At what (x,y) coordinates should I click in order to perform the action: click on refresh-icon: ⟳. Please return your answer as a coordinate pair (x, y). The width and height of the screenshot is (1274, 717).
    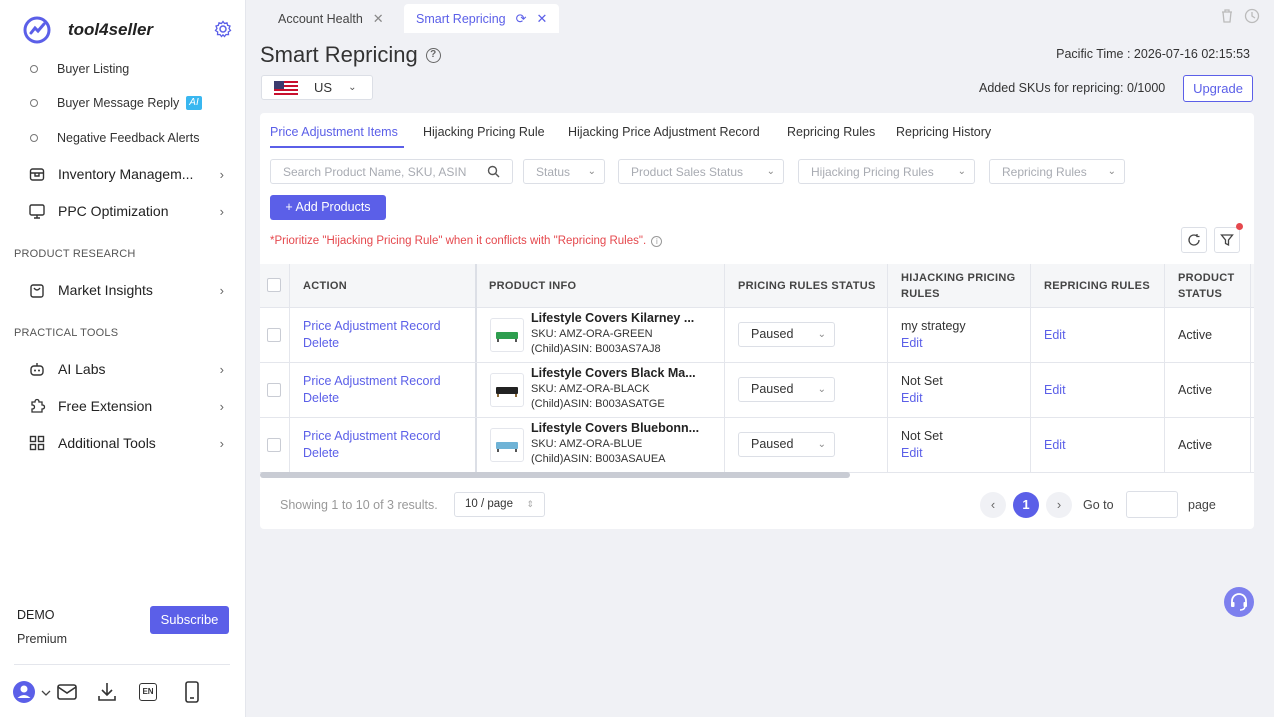
    Looking at the image, I should click on (521, 19).